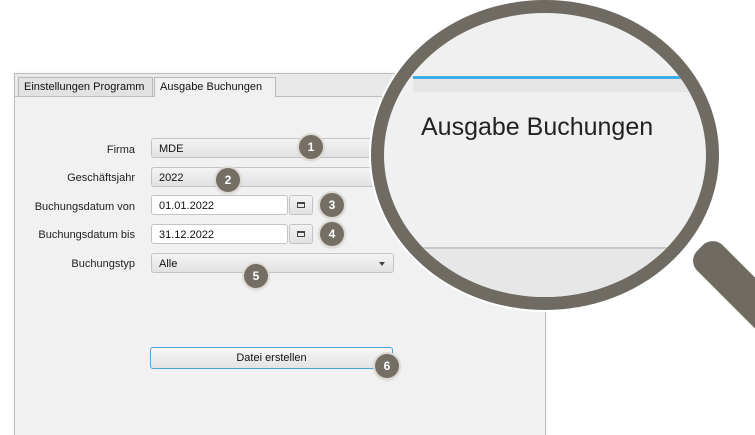 The width and height of the screenshot is (755, 435). Describe the element at coordinates (219, 205) in the screenshot. I see `buchungsdatum-von-input: 01.01.2022` at that location.